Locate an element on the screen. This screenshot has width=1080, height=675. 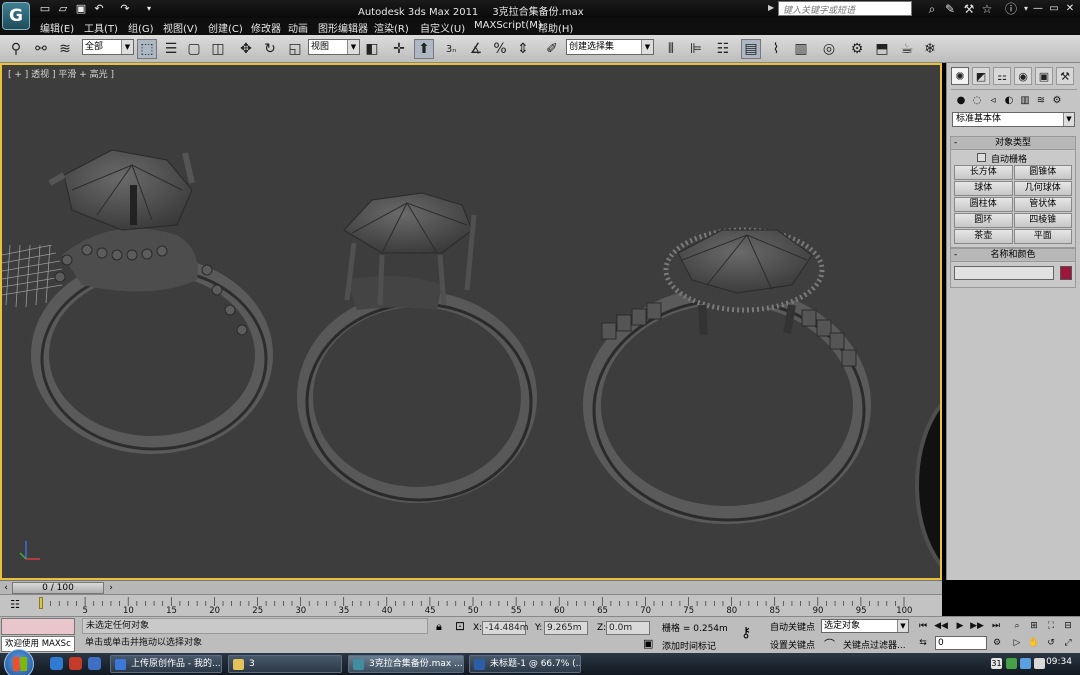
mini-curve-editor-icon: ☷ is located at coordinates (15, 605).